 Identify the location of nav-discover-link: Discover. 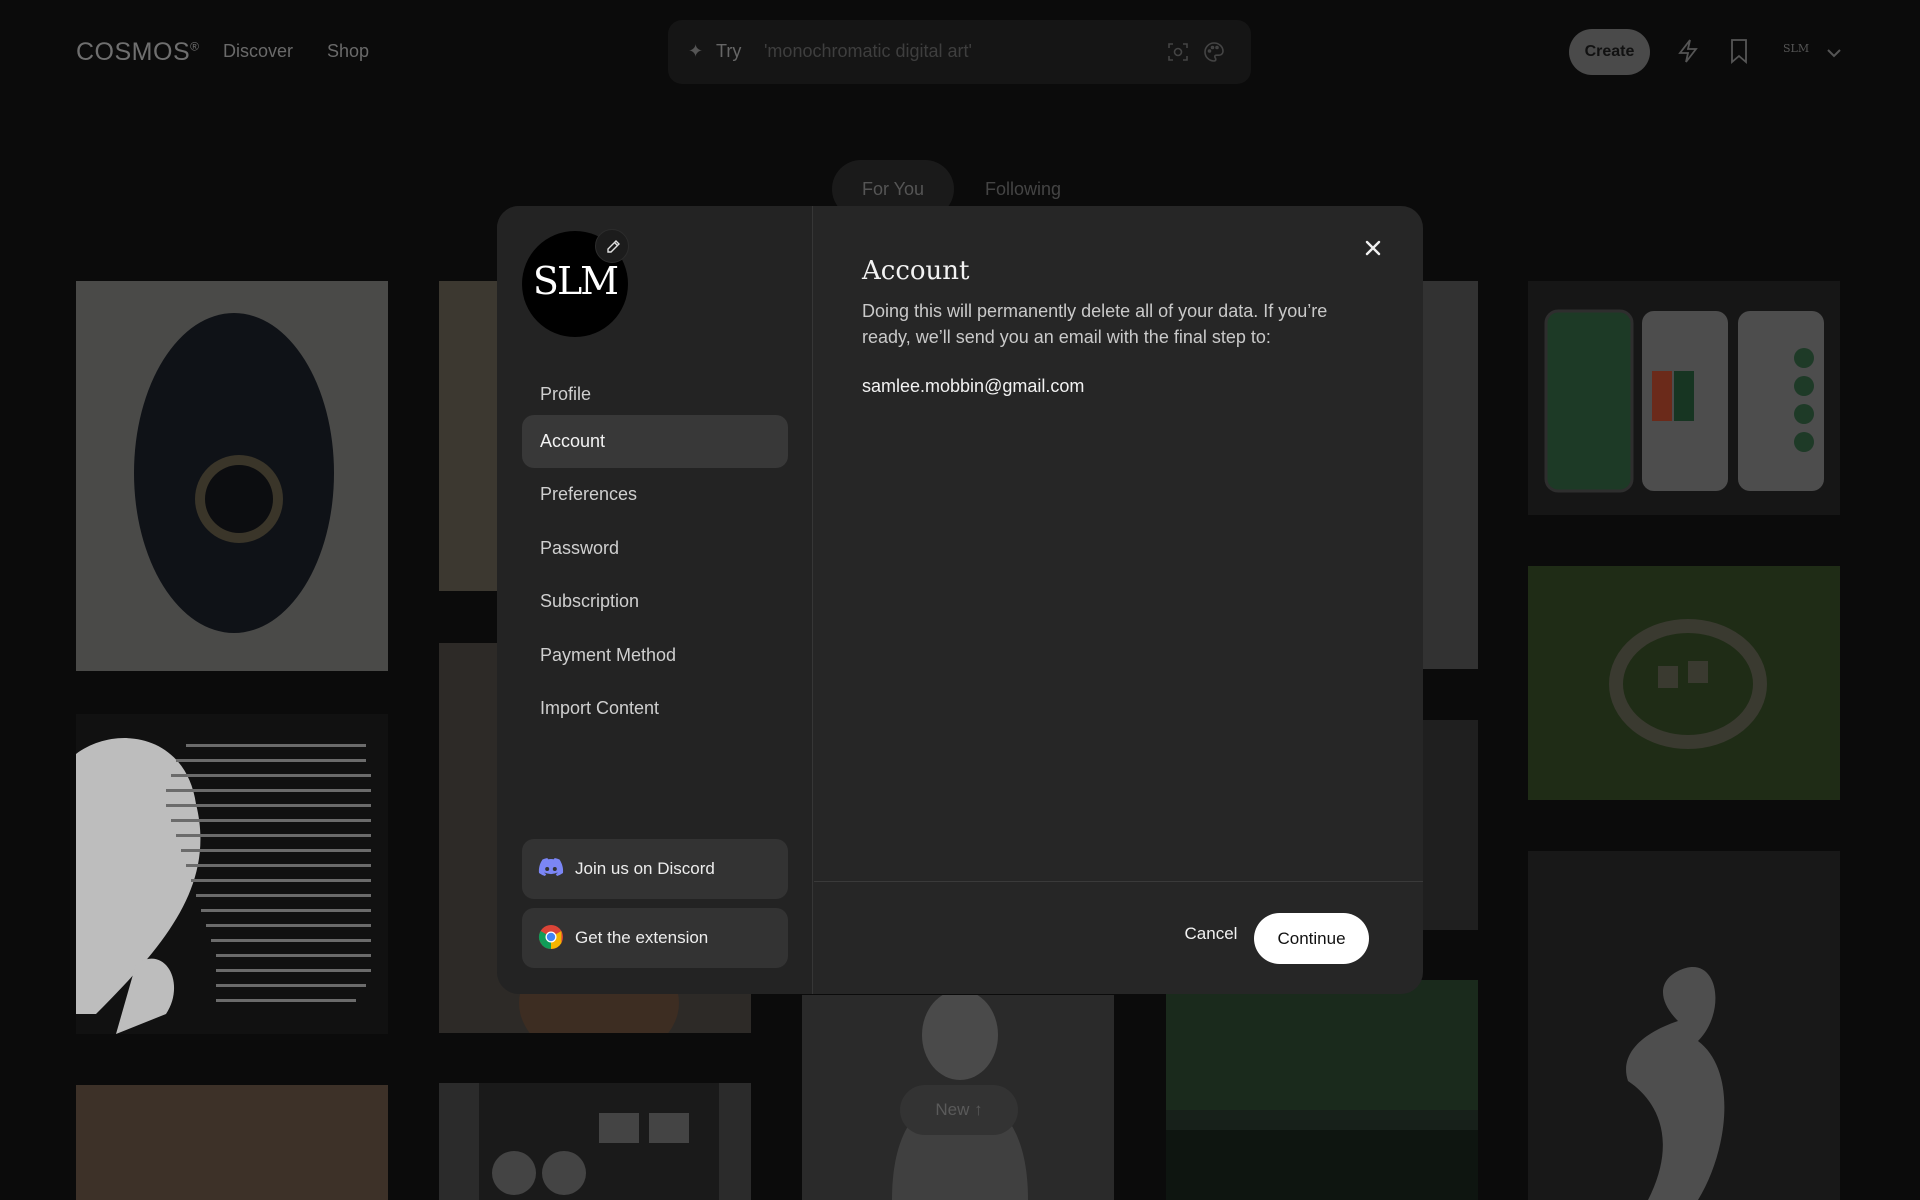
(258, 51).